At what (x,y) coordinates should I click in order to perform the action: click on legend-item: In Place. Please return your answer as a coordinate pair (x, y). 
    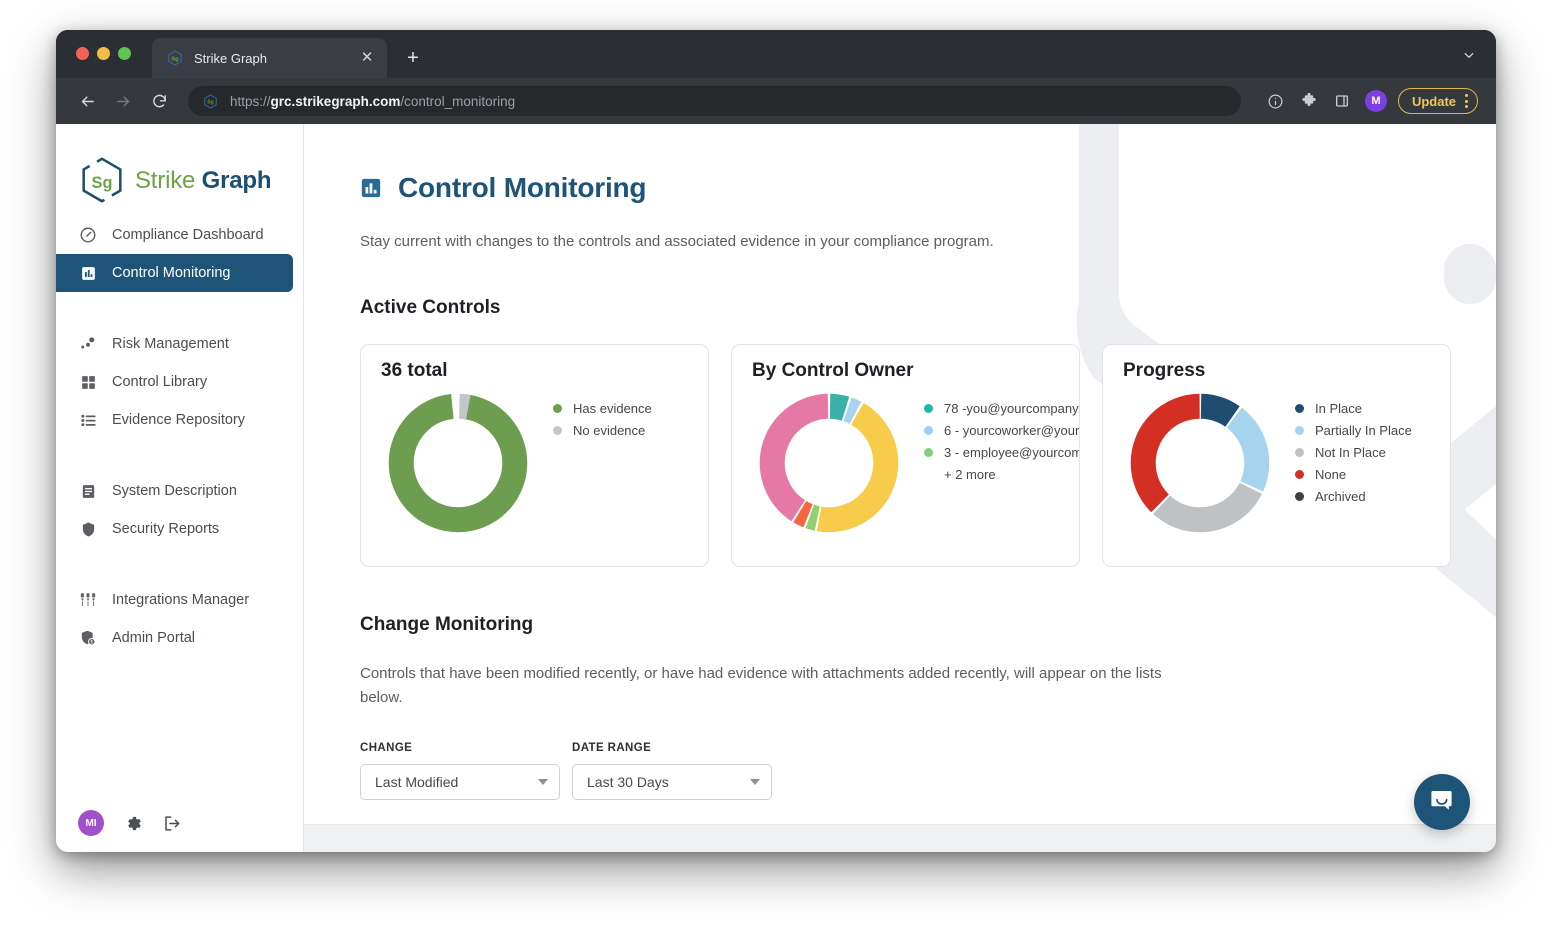
    Looking at the image, I should click on (1372, 408).